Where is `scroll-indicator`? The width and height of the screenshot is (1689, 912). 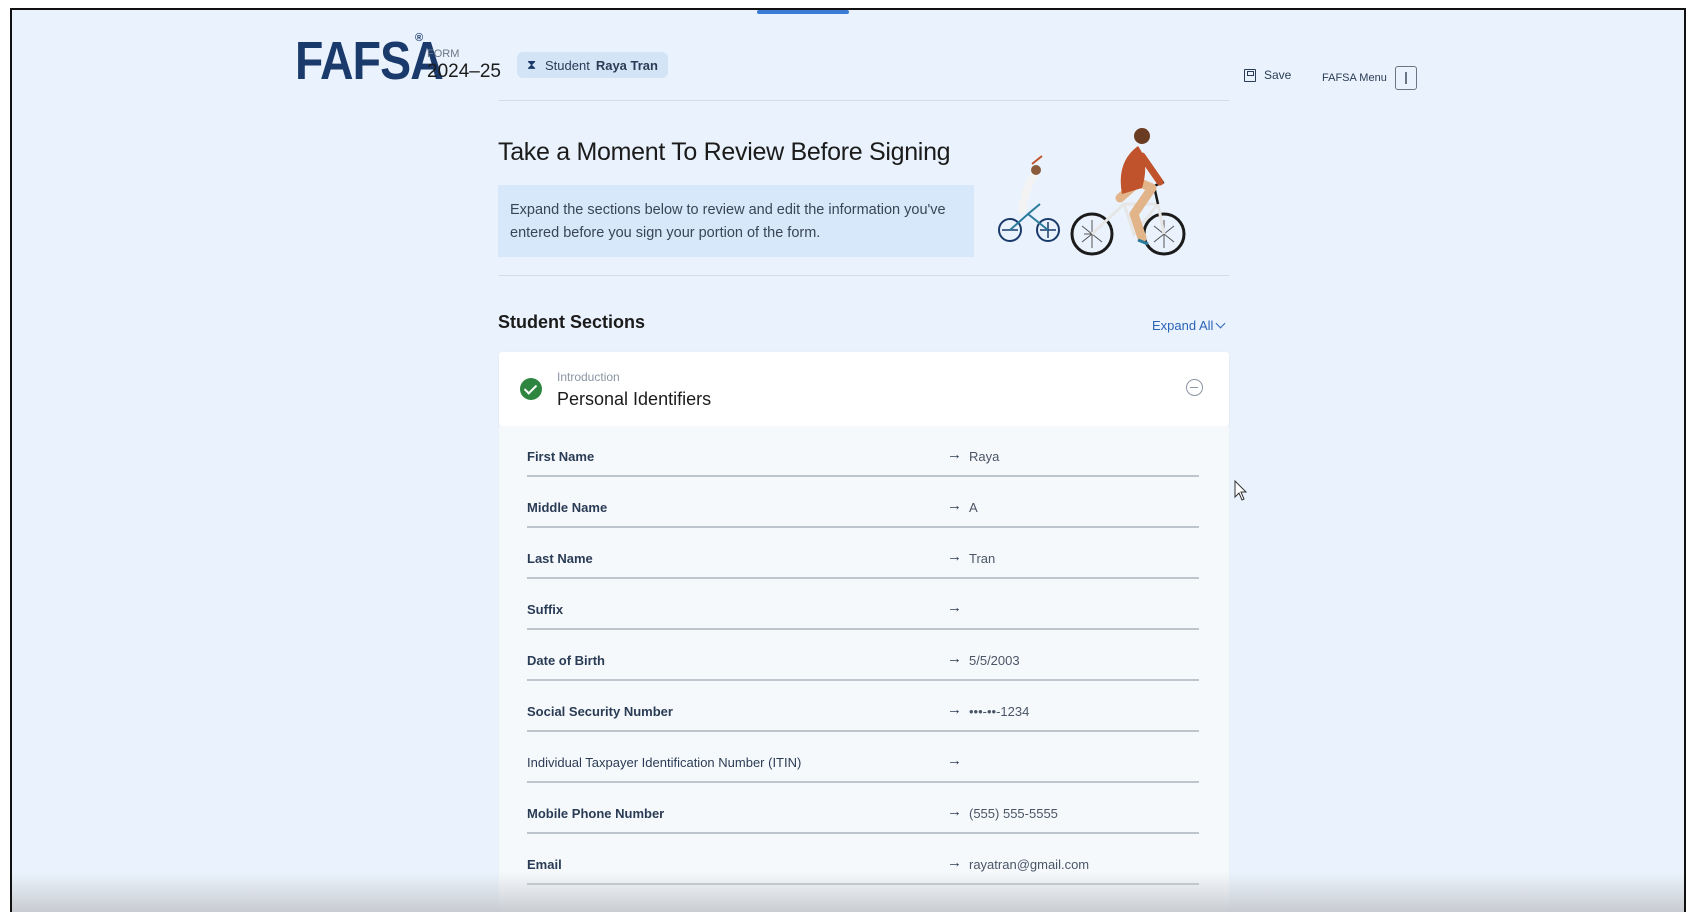 scroll-indicator is located at coordinates (803, 12).